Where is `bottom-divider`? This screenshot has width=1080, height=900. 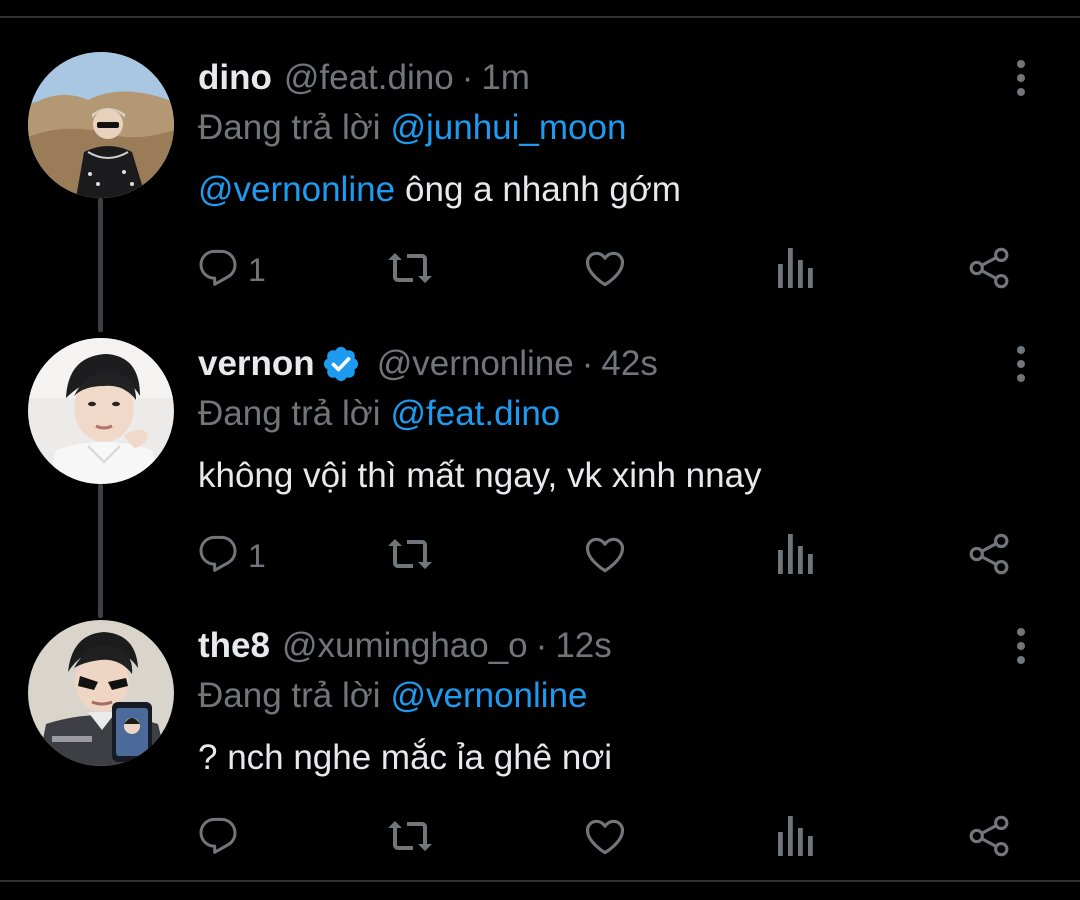
bottom-divider is located at coordinates (540, 881).